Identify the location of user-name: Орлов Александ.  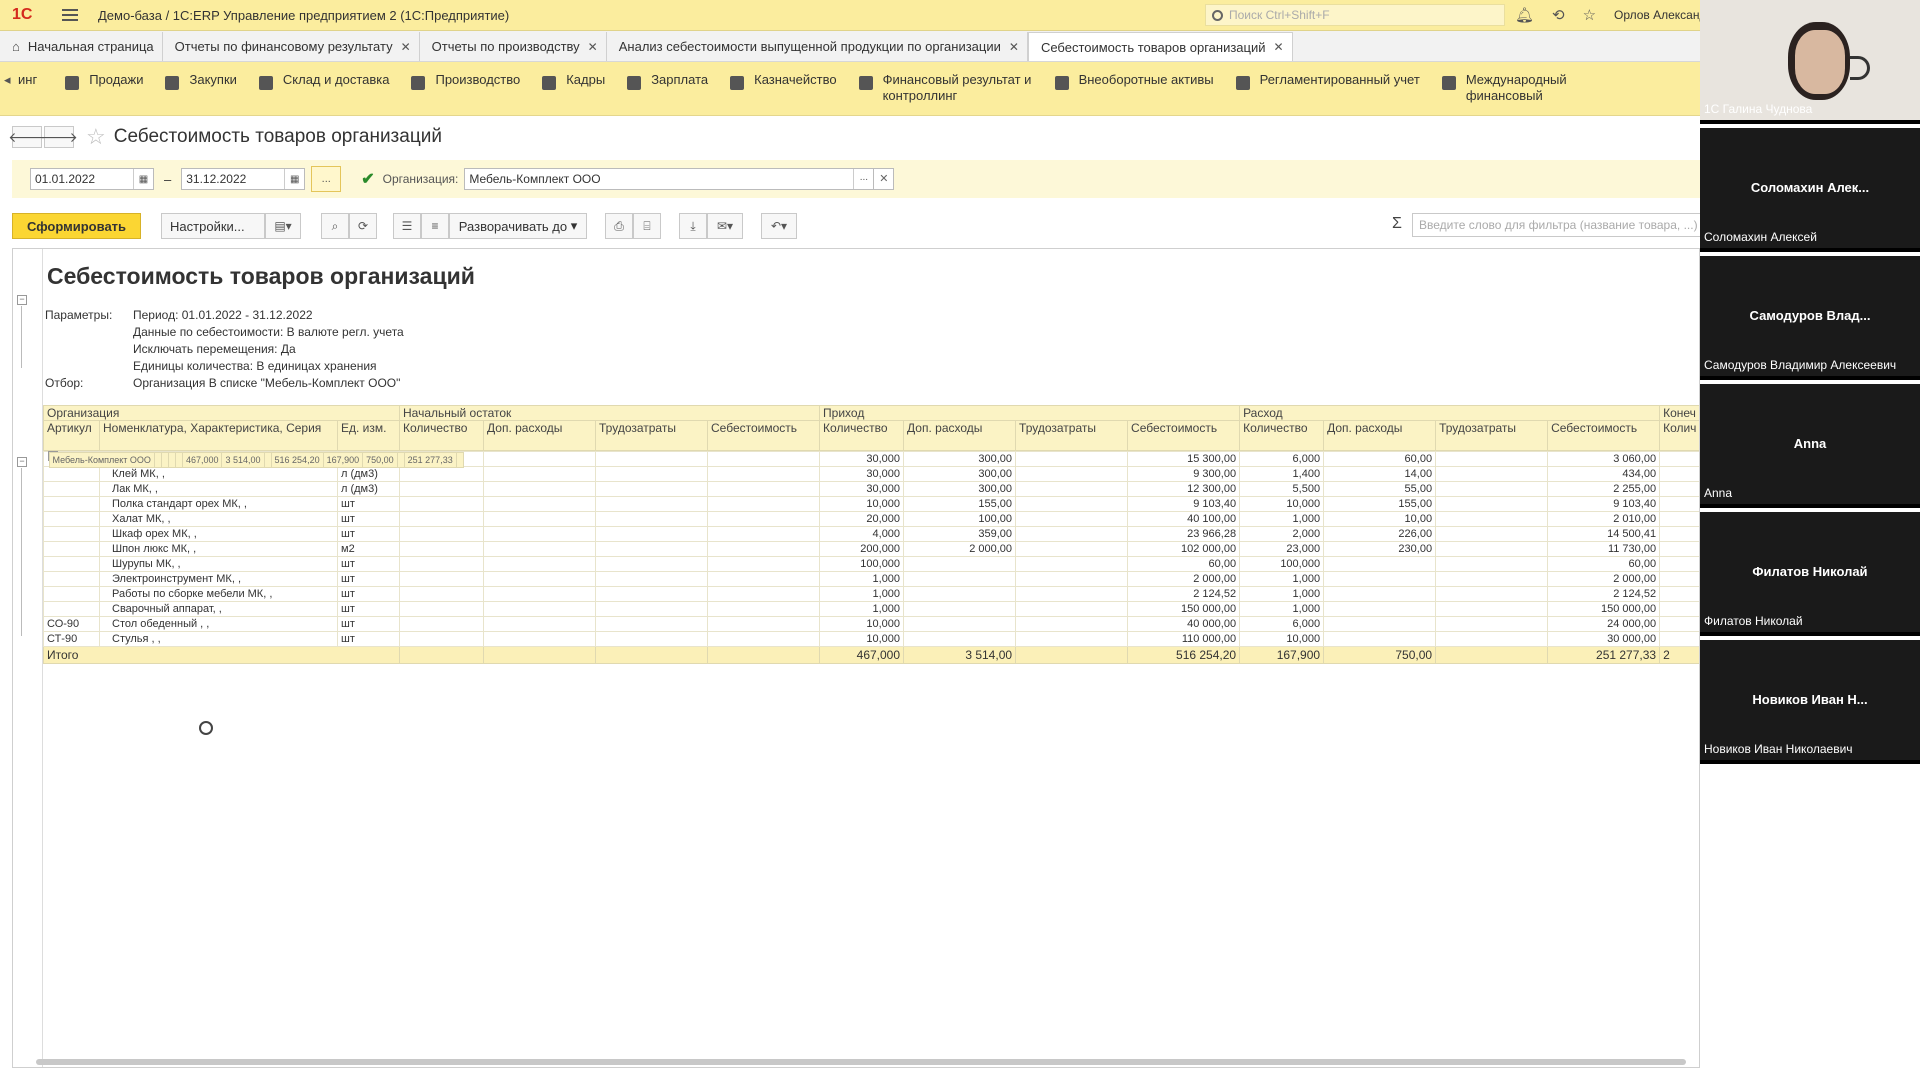
(1660, 15).